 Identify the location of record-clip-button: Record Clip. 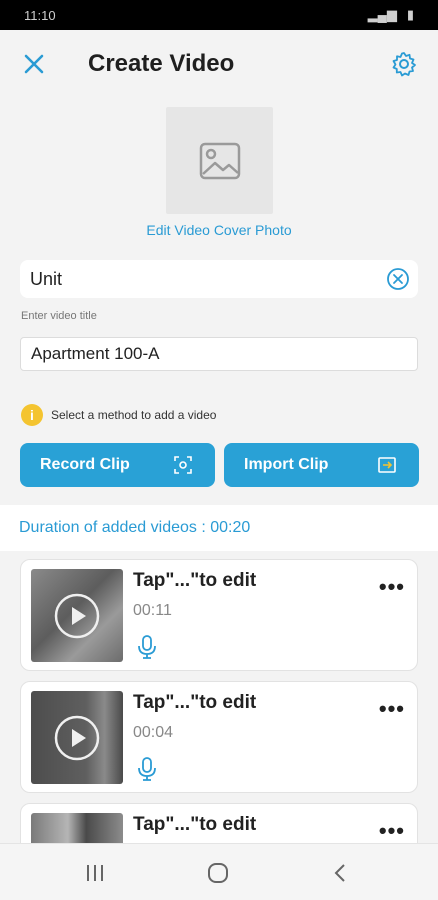
(117, 465).